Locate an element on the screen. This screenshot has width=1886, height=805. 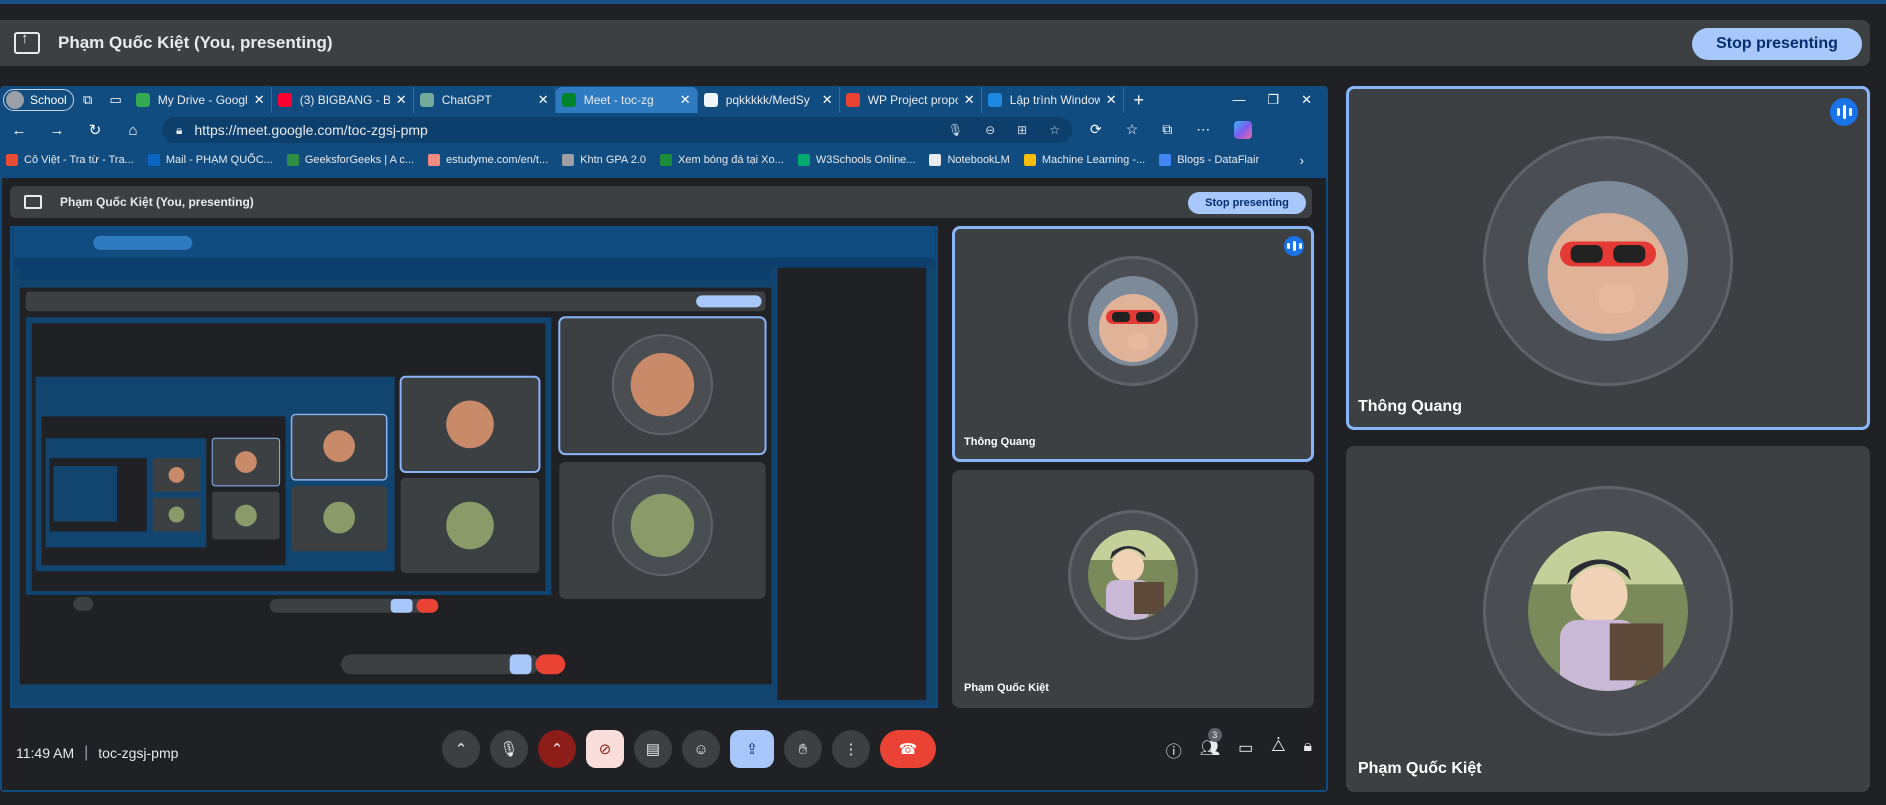
inner-participant-tile-speaking: Thông Quang is located at coordinates (1133, 344).